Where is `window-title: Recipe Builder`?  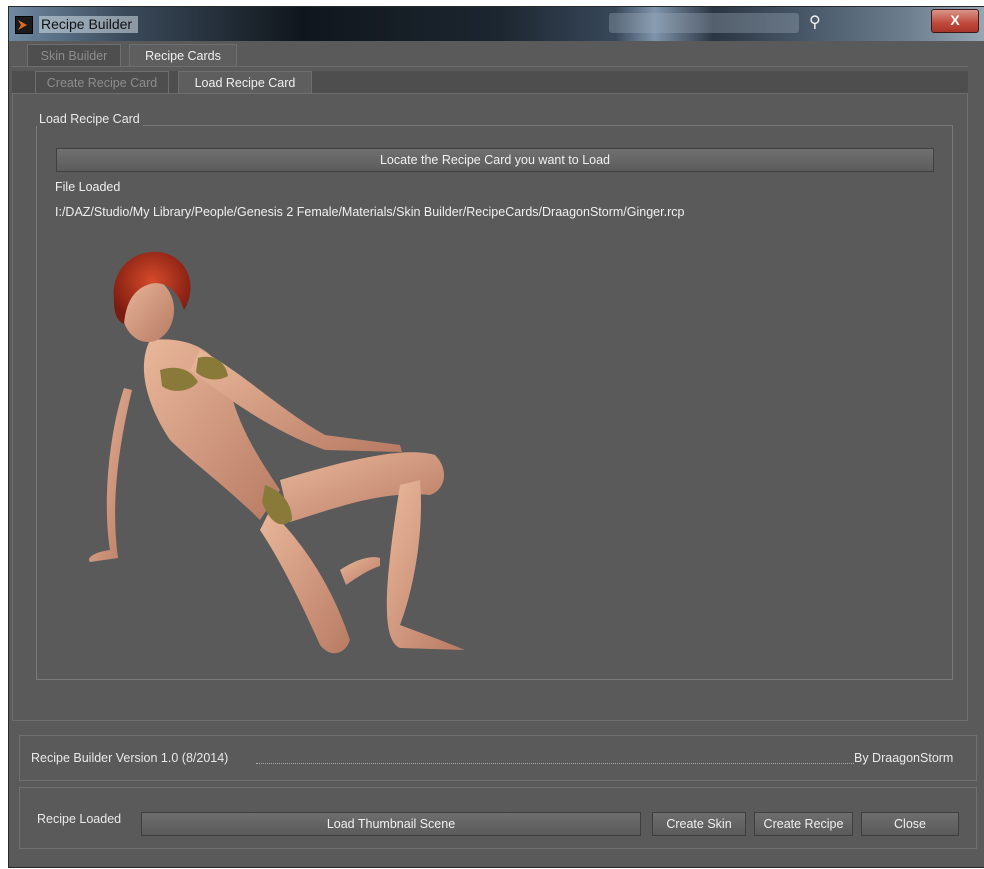 window-title: Recipe Builder is located at coordinates (89, 24).